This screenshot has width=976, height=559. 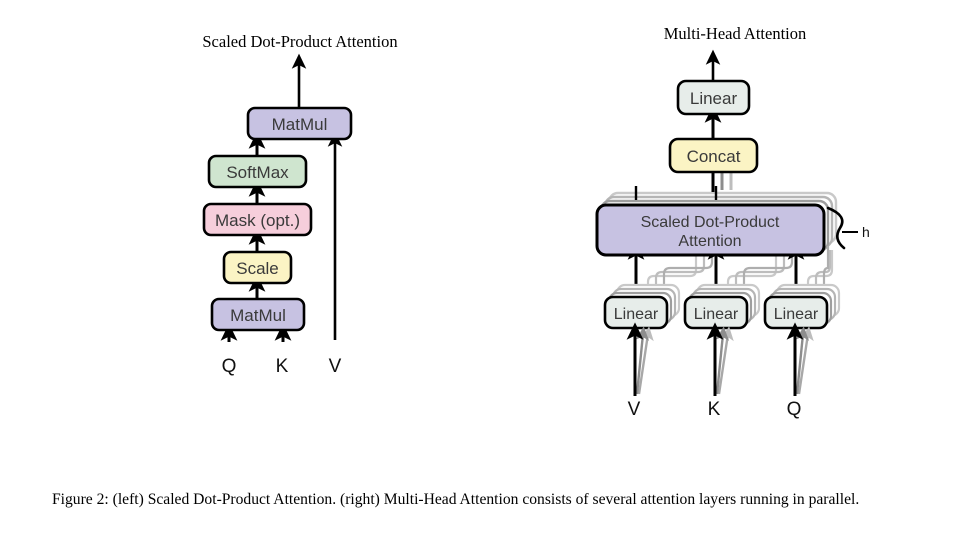 I want to click on left-input-label-k: K, so click(x=282, y=366).